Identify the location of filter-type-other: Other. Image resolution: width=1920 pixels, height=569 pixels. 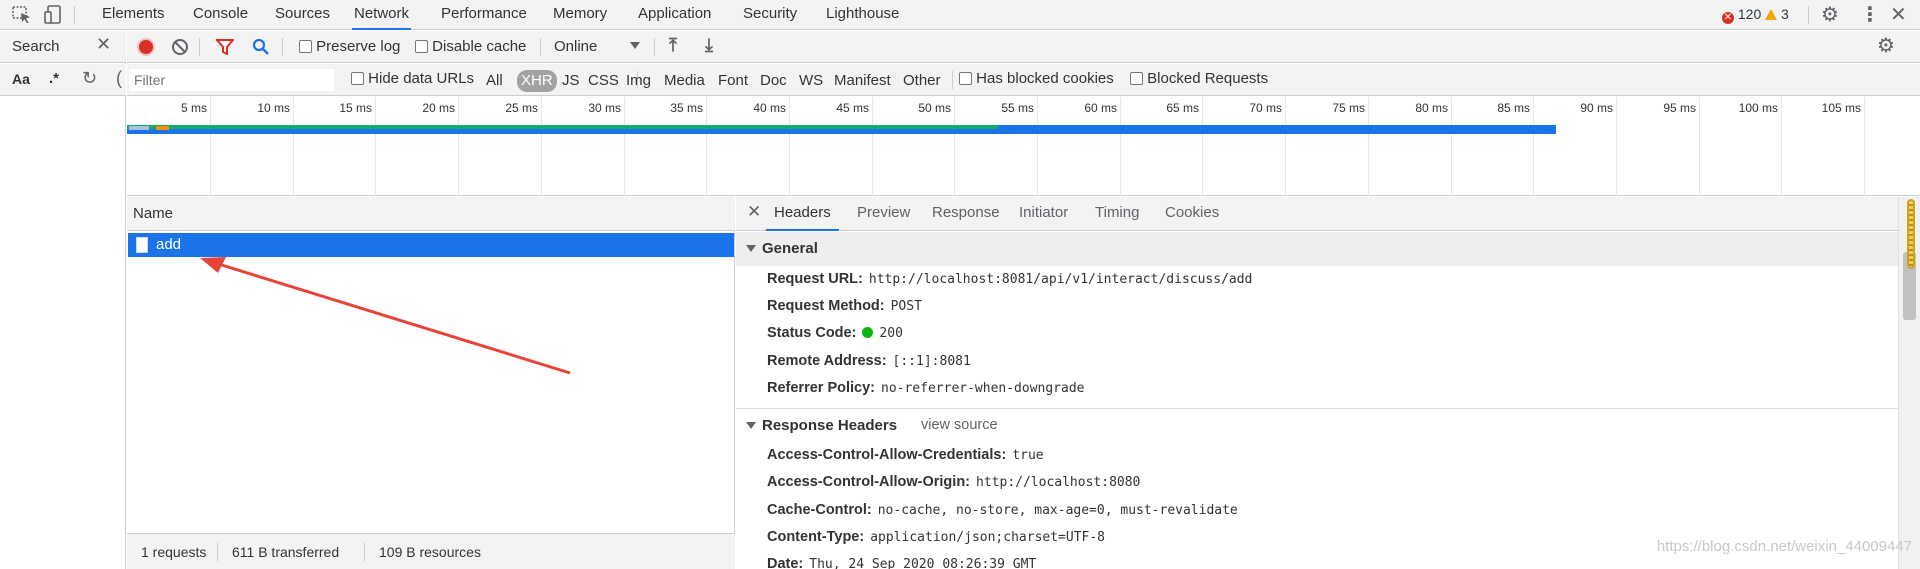
(922, 81).